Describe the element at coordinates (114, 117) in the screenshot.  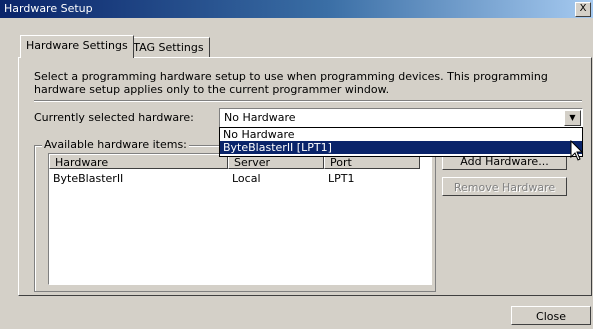
I see `current-hardware-label: Currently selected hardware:` at that location.